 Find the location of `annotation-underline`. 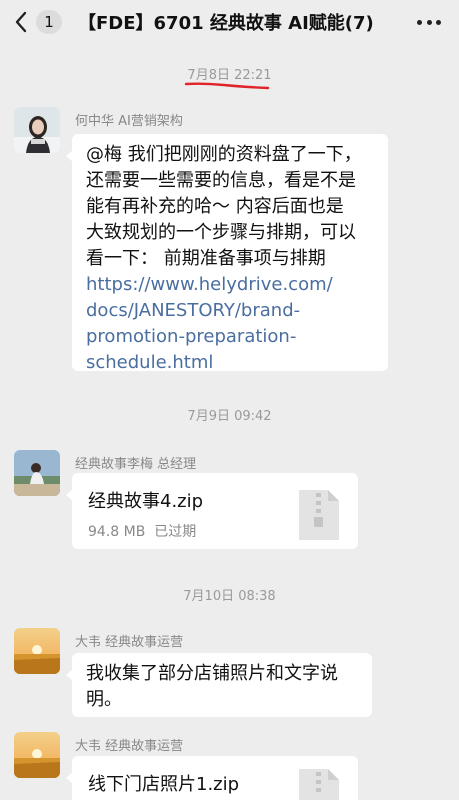

annotation-underline is located at coordinates (227, 86).